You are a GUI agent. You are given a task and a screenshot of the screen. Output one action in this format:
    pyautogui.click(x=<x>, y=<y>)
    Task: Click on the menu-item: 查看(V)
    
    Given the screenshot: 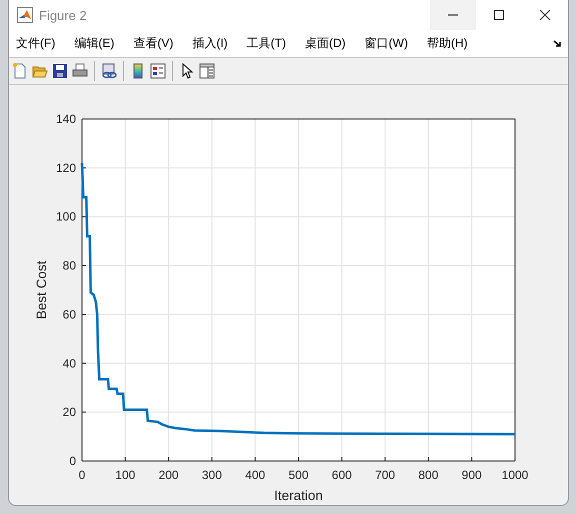 What is the action you would take?
    pyautogui.click(x=153, y=43)
    